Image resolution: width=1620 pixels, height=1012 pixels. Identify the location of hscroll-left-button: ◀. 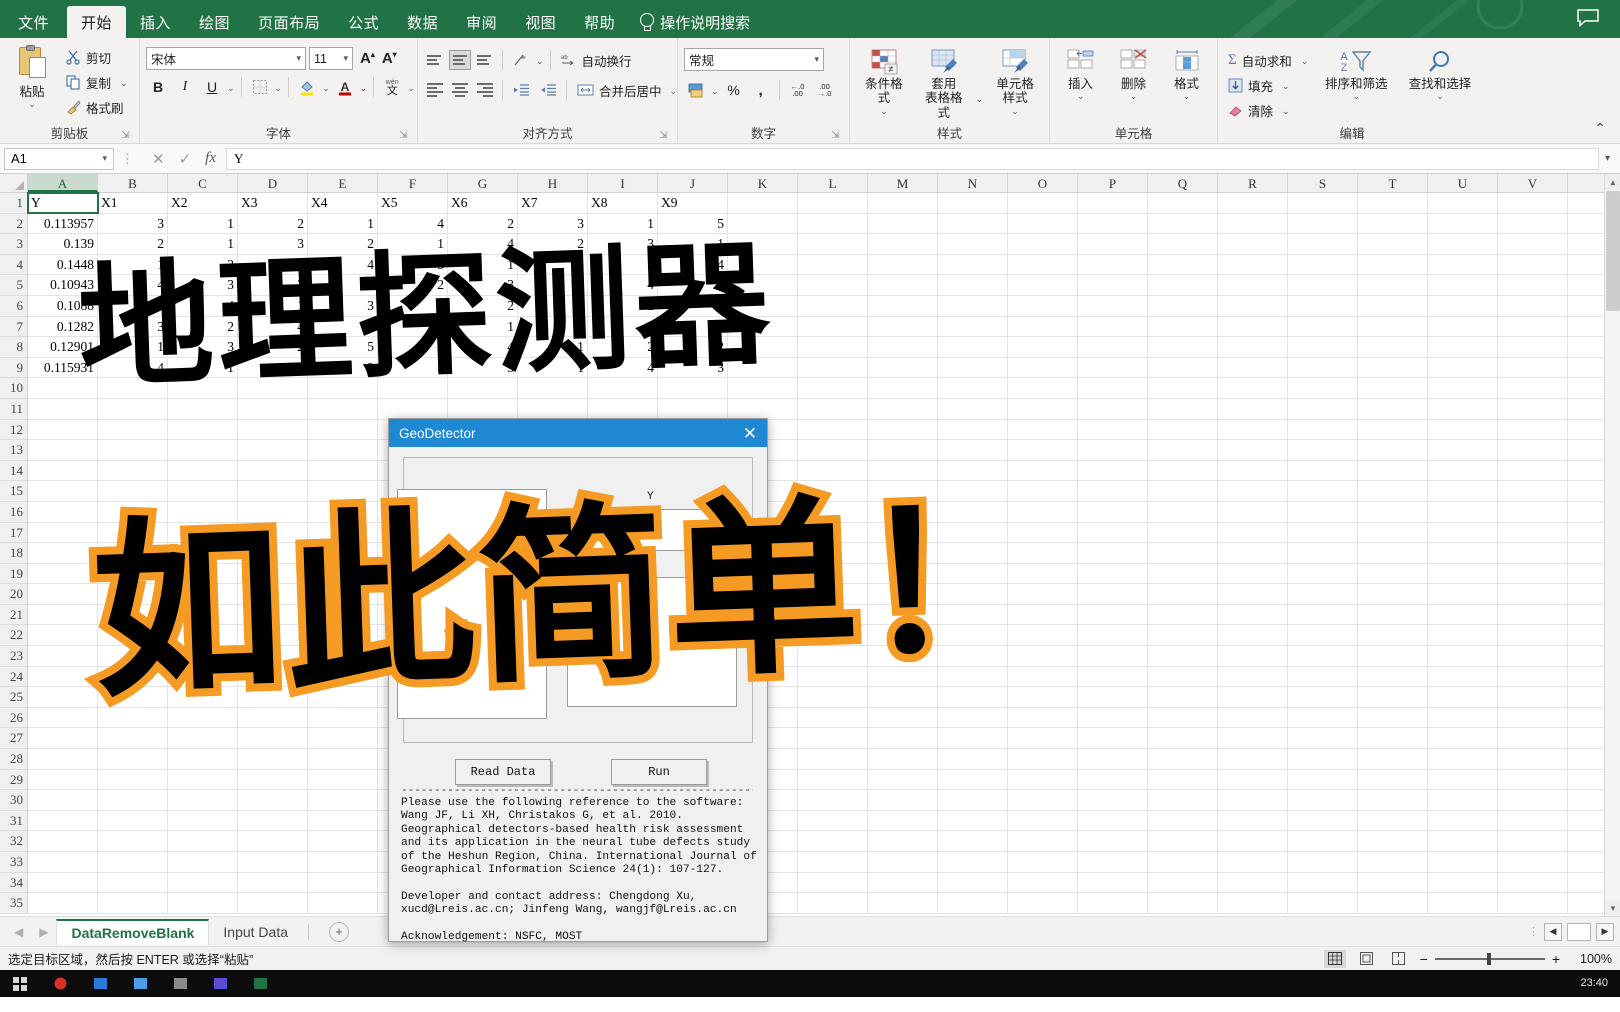
(1553, 931).